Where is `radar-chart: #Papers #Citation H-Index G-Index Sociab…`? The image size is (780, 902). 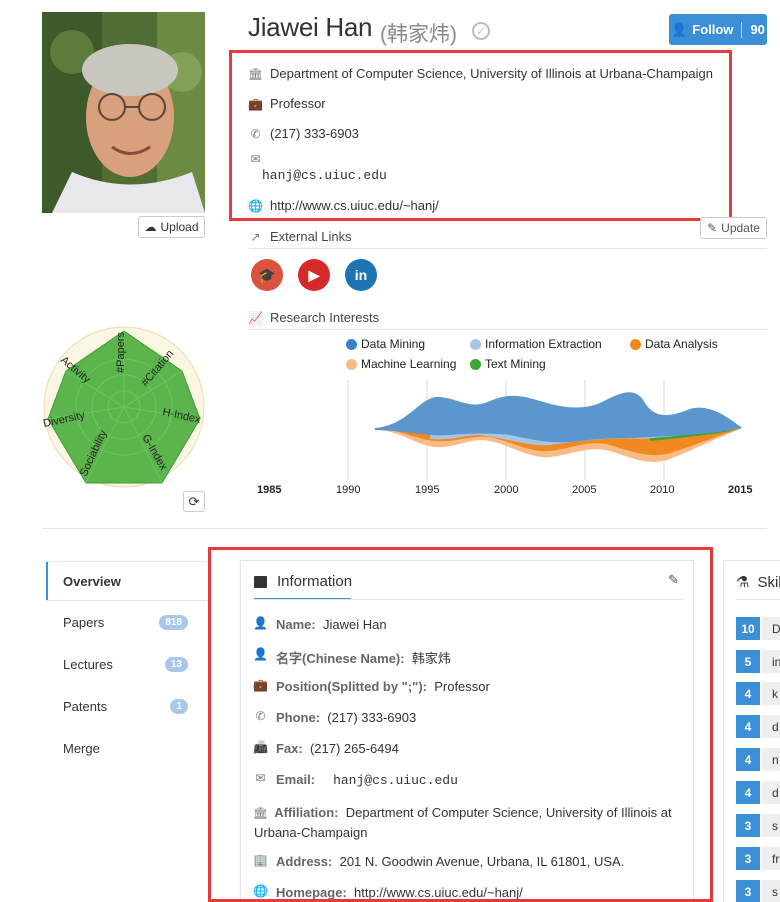
radar-chart: #Papers #Citation H-Index G-Index Sociab… is located at coordinates (123, 407).